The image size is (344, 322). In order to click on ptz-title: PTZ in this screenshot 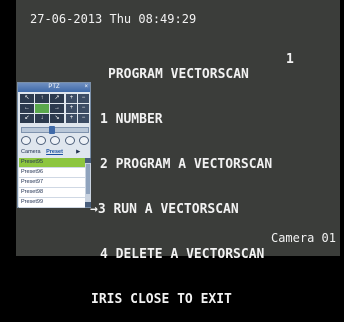, I will do `click(54, 87)`.